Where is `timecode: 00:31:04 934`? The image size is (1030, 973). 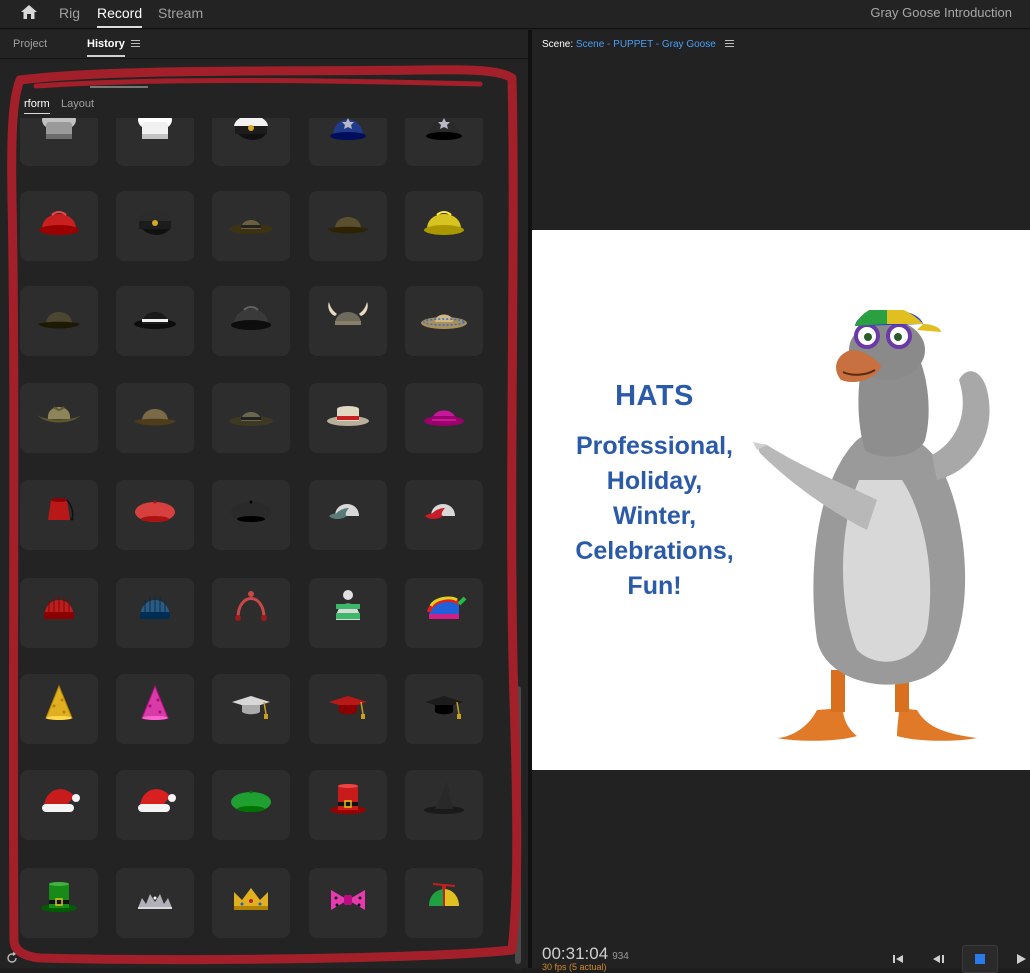 timecode: 00:31:04 934 is located at coordinates (585, 954).